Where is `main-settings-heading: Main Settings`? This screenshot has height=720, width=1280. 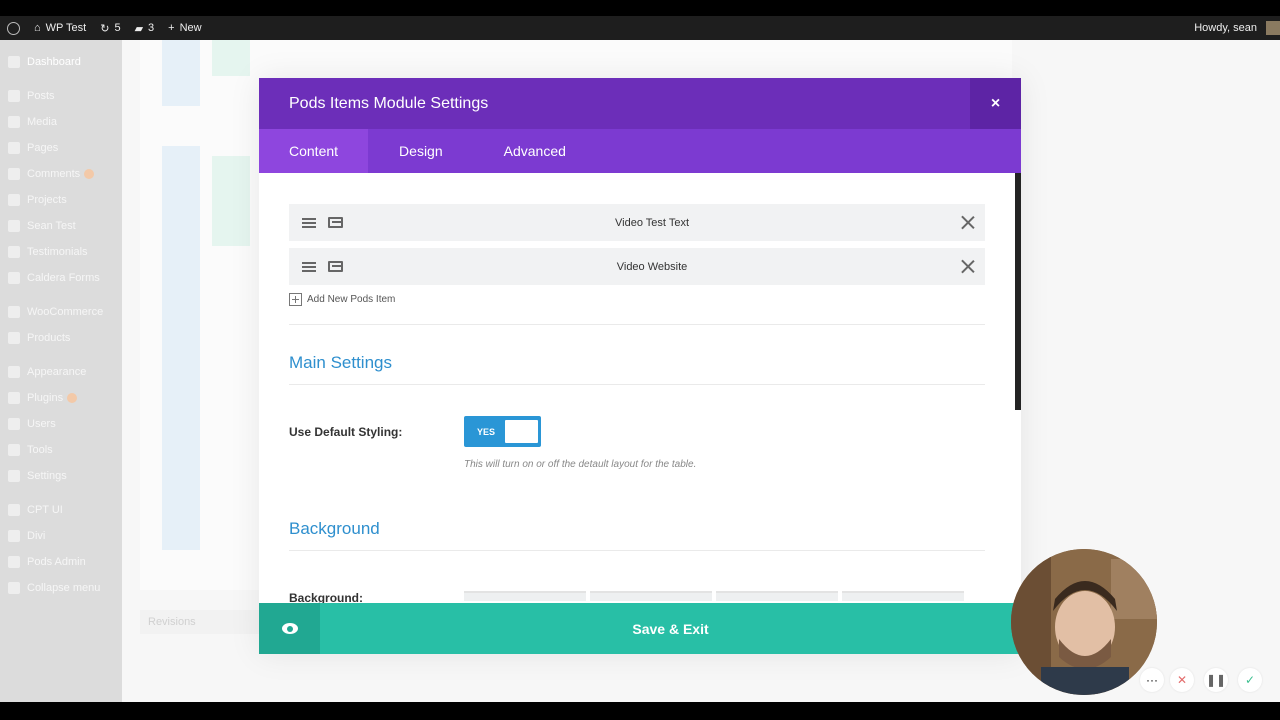
main-settings-heading: Main Settings is located at coordinates (340, 362).